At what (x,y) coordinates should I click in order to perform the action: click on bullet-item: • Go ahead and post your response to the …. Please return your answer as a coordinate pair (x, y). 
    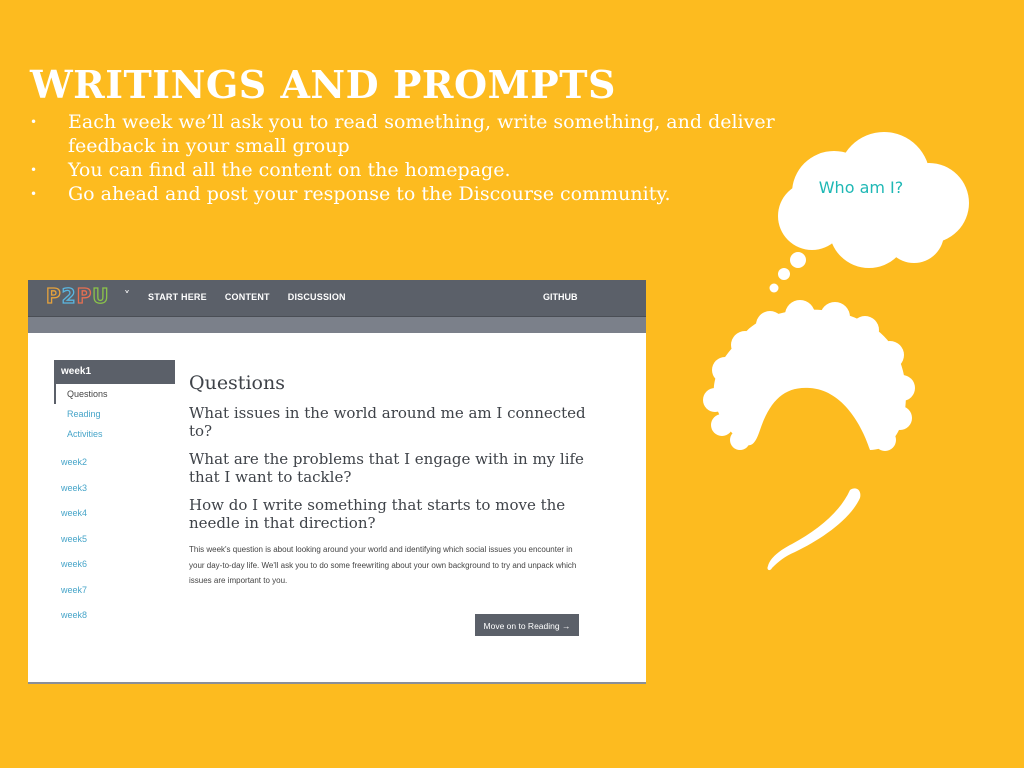
    Looking at the image, I should click on (410, 194).